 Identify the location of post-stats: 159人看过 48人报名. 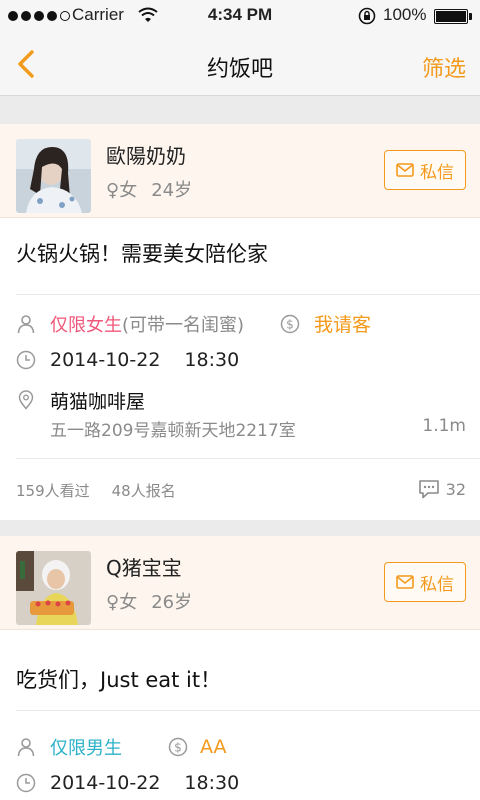
(96, 490).